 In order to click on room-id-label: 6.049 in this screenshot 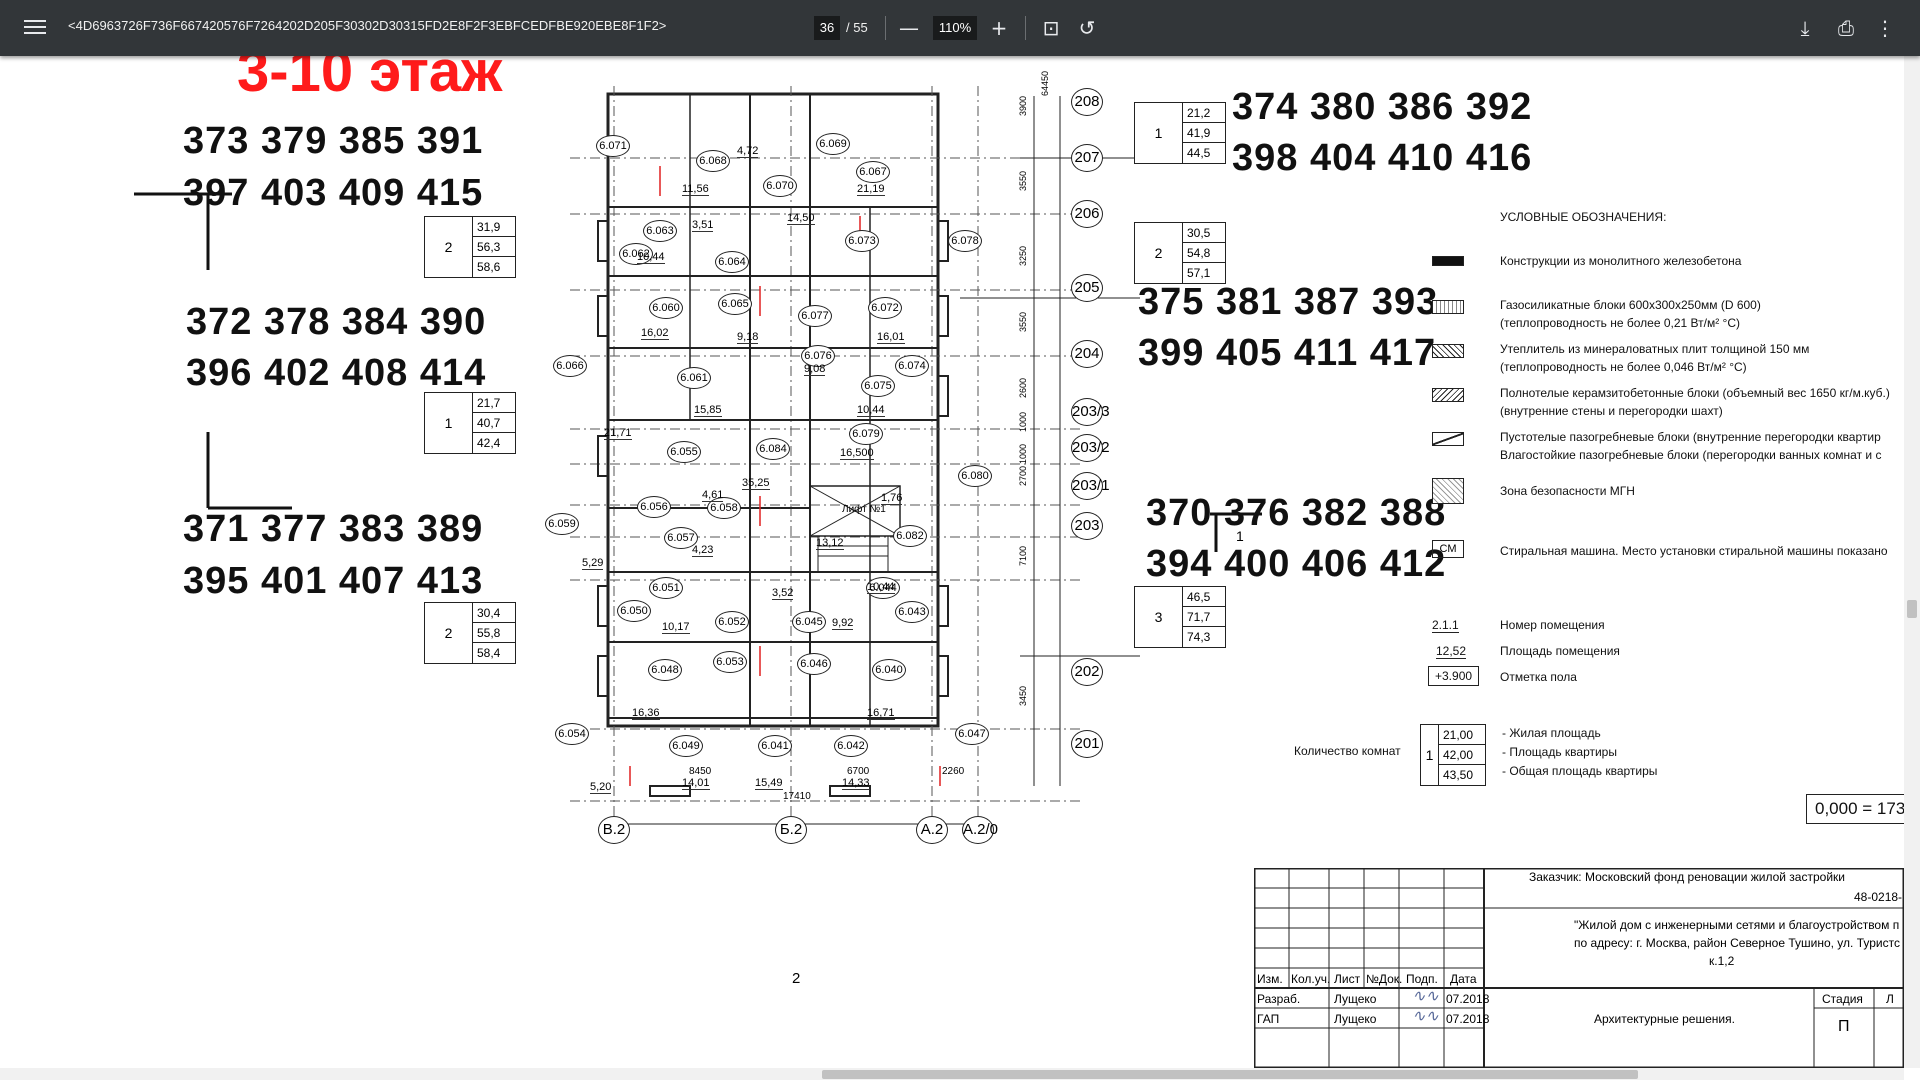, I will do `click(686, 746)`.